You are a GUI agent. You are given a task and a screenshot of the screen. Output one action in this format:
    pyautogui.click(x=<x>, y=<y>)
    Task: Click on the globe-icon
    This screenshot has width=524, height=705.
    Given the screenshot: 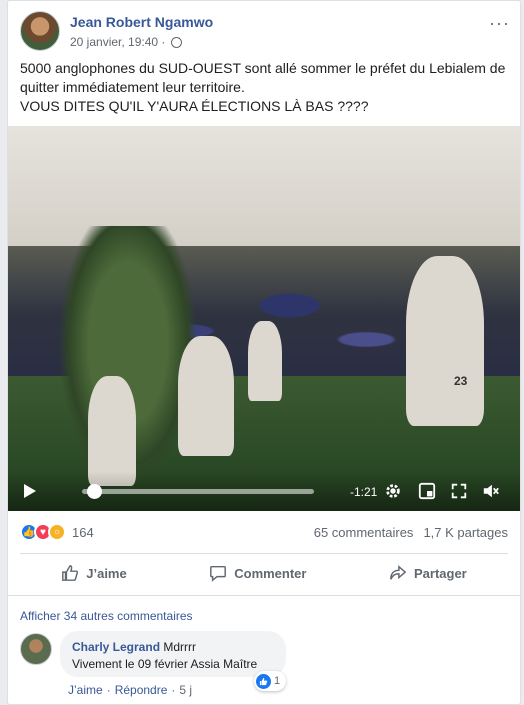 What is the action you would take?
    pyautogui.click(x=177, y=42)
    